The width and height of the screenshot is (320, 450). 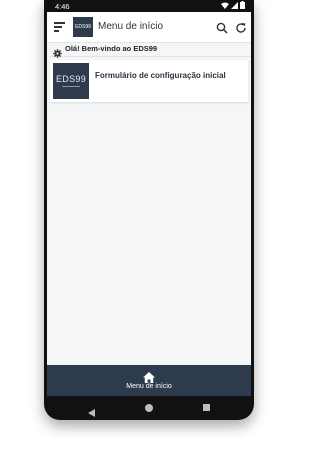 What do you see at coordinates (131, 26) in the screenshot?
I see `page-title: Menu de início` at bounding box center [131, 26].